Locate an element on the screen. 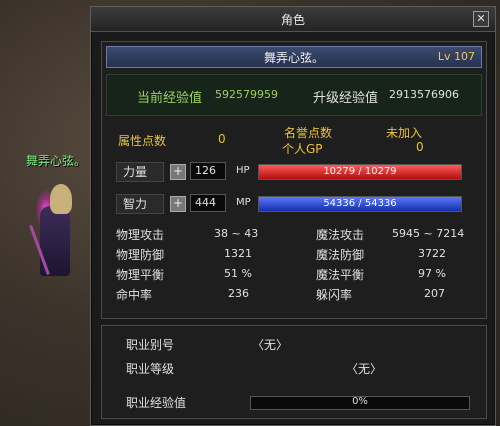 This screenshot has height=426, width=500. job-exp-bar: 0% is located at coordinates (360, 403).